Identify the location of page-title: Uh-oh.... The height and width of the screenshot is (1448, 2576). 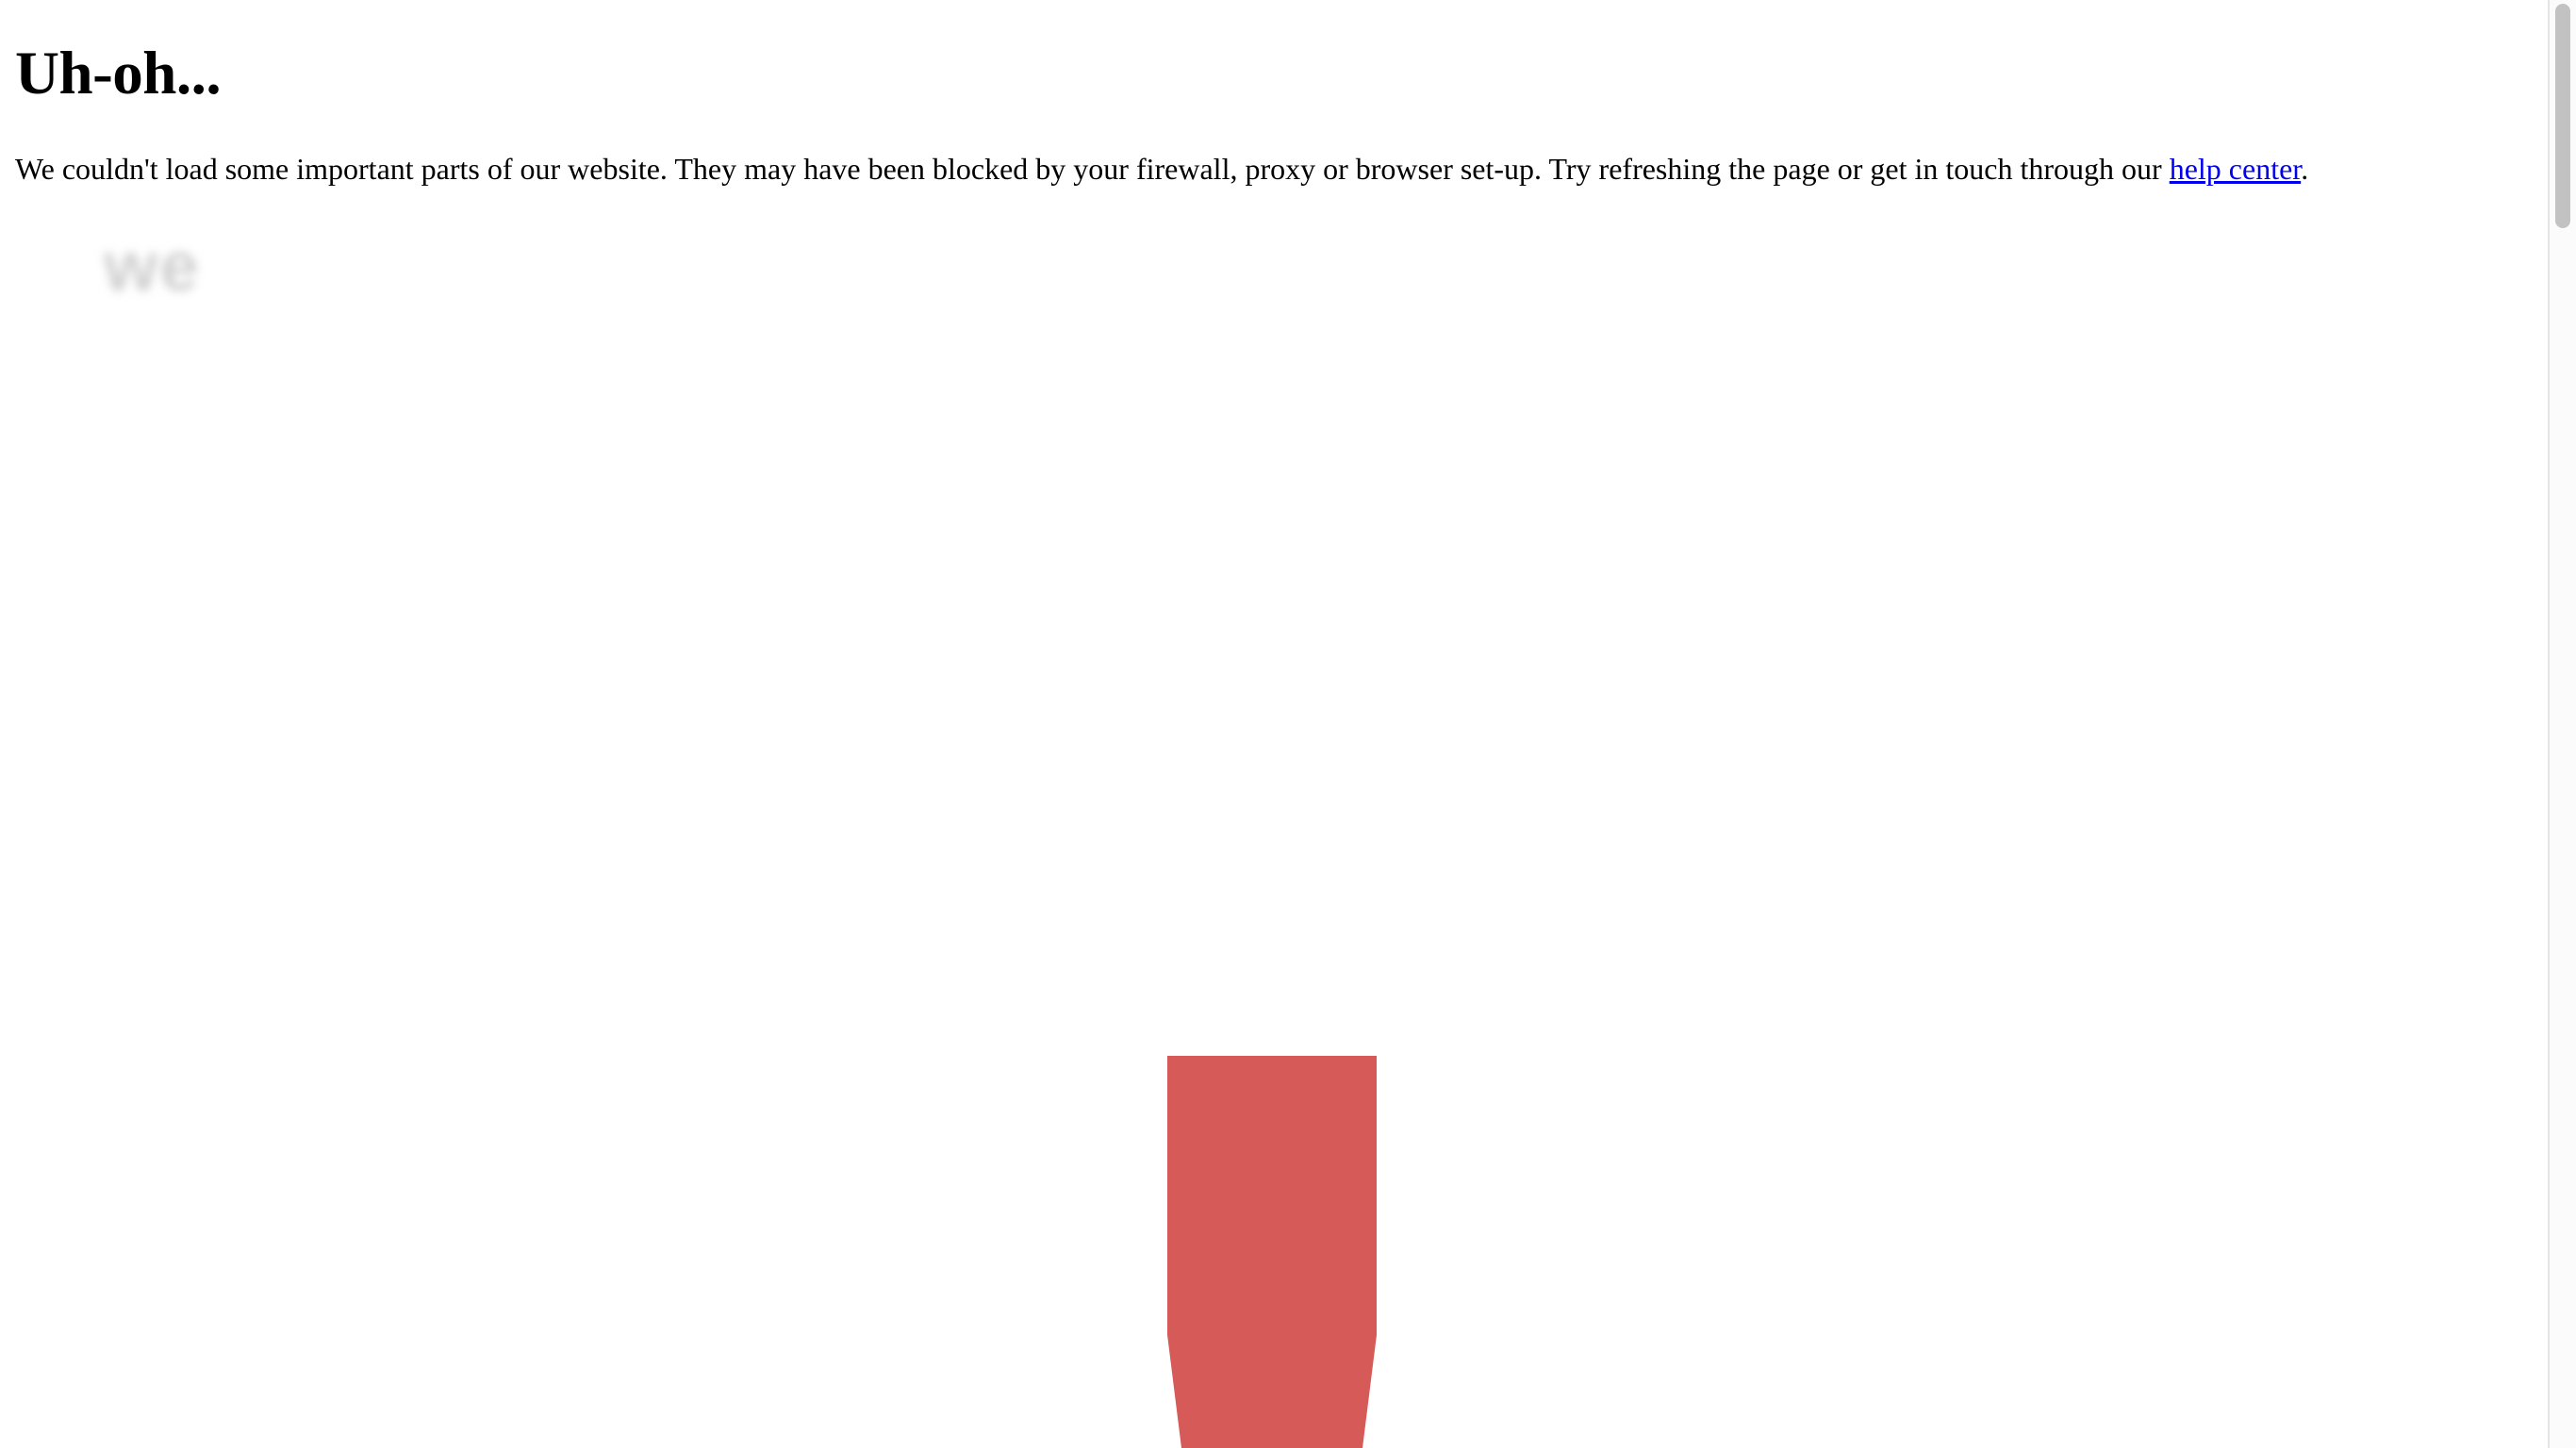
(118, 73).